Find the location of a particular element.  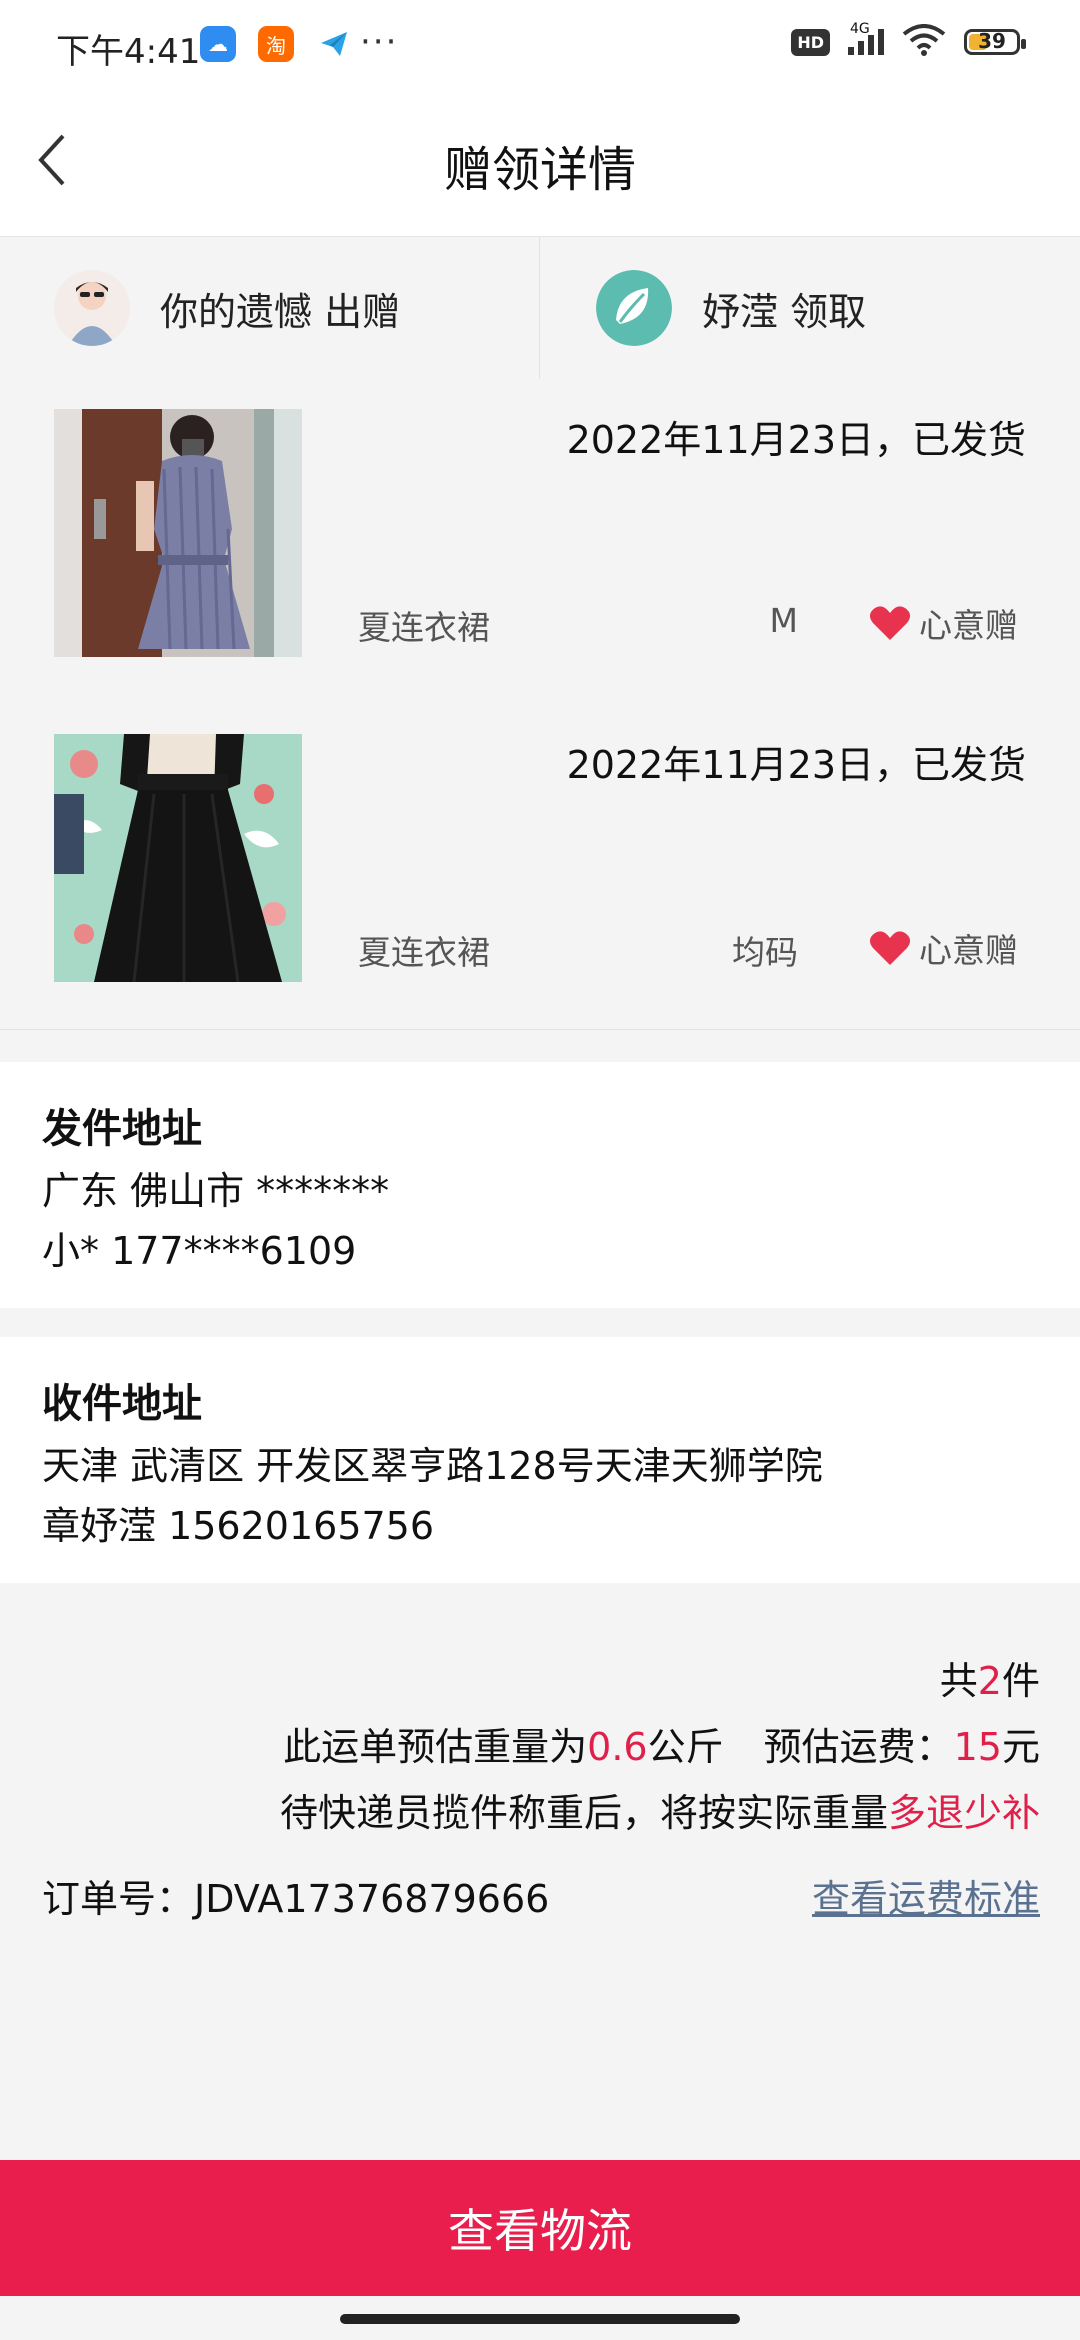

fee-unit: 元 is located at coordinates (1020, 1747).